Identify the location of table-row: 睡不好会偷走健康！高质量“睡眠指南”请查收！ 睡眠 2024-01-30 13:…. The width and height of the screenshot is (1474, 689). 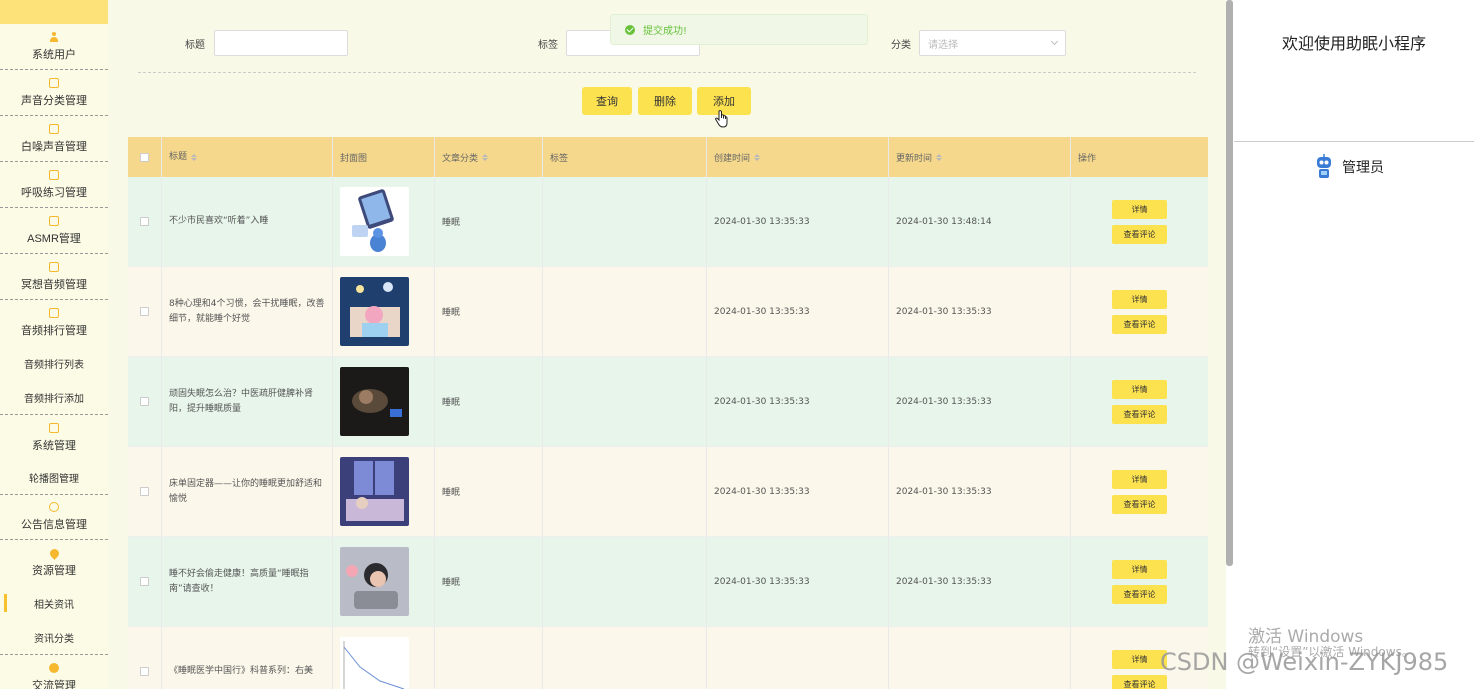
(668, 582).